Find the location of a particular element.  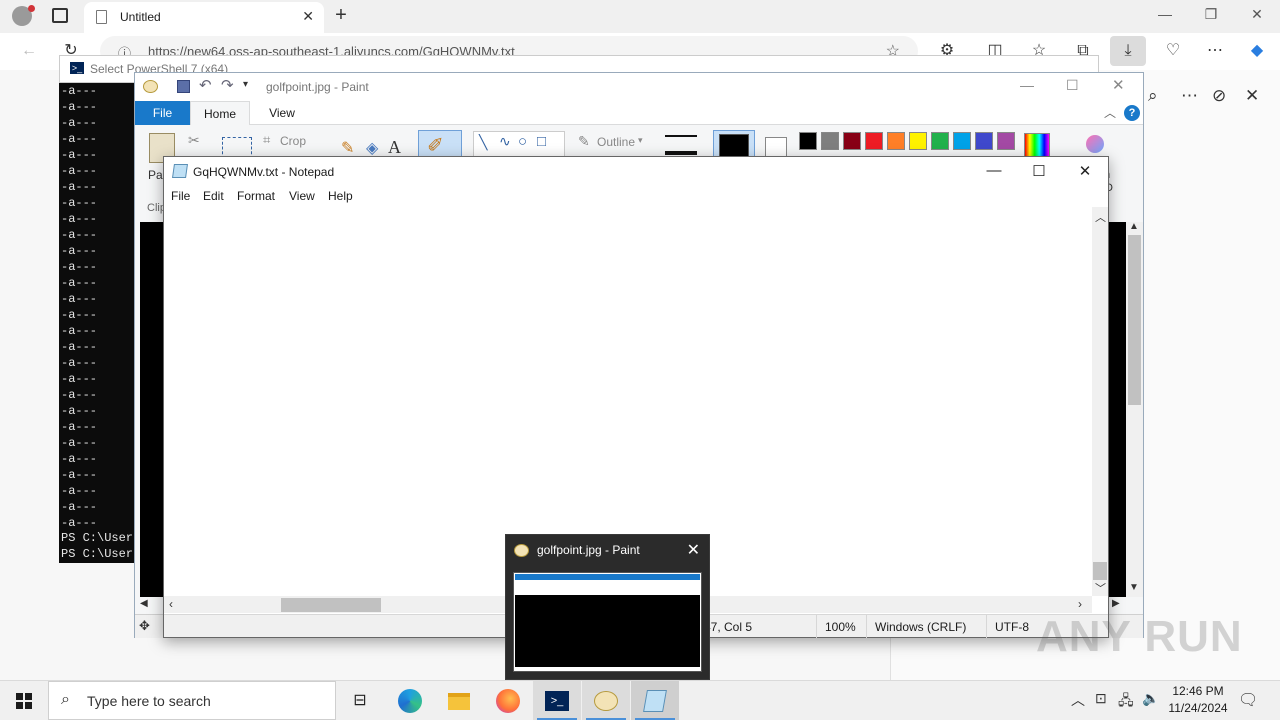

menu-help: Help is located at coordinates (340, 196).